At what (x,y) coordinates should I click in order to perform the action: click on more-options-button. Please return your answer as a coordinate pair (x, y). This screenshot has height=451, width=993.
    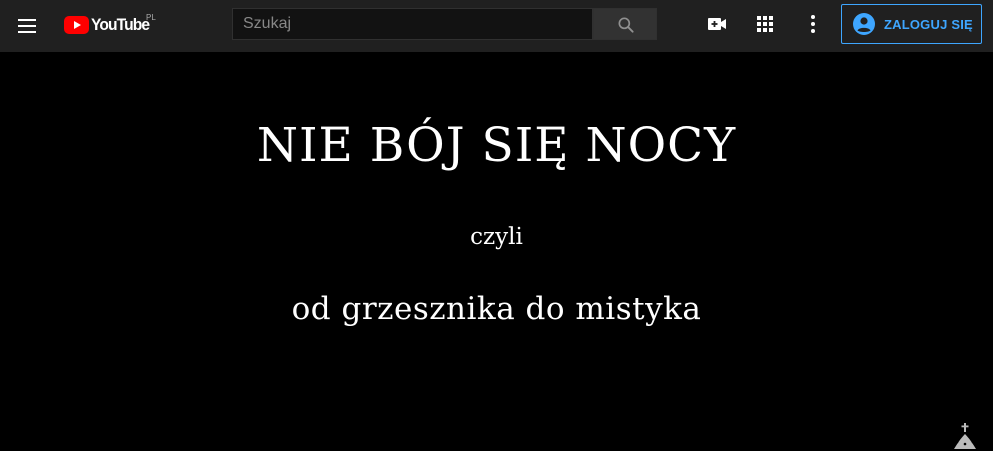
    Looking at the image, I should click on (813, 24).